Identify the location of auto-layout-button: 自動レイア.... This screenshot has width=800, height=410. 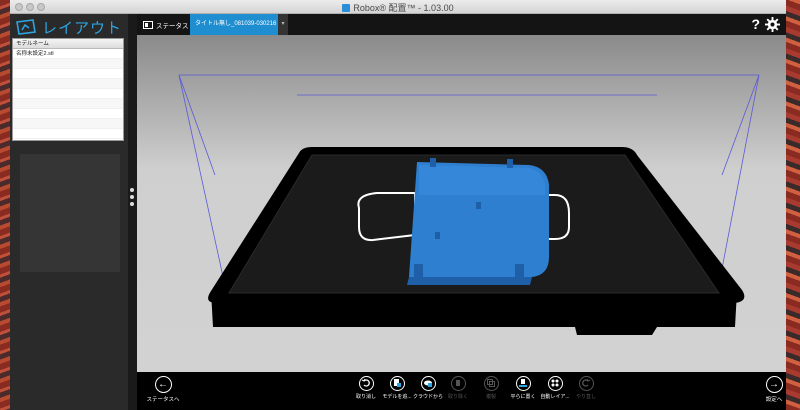
(555, 388).